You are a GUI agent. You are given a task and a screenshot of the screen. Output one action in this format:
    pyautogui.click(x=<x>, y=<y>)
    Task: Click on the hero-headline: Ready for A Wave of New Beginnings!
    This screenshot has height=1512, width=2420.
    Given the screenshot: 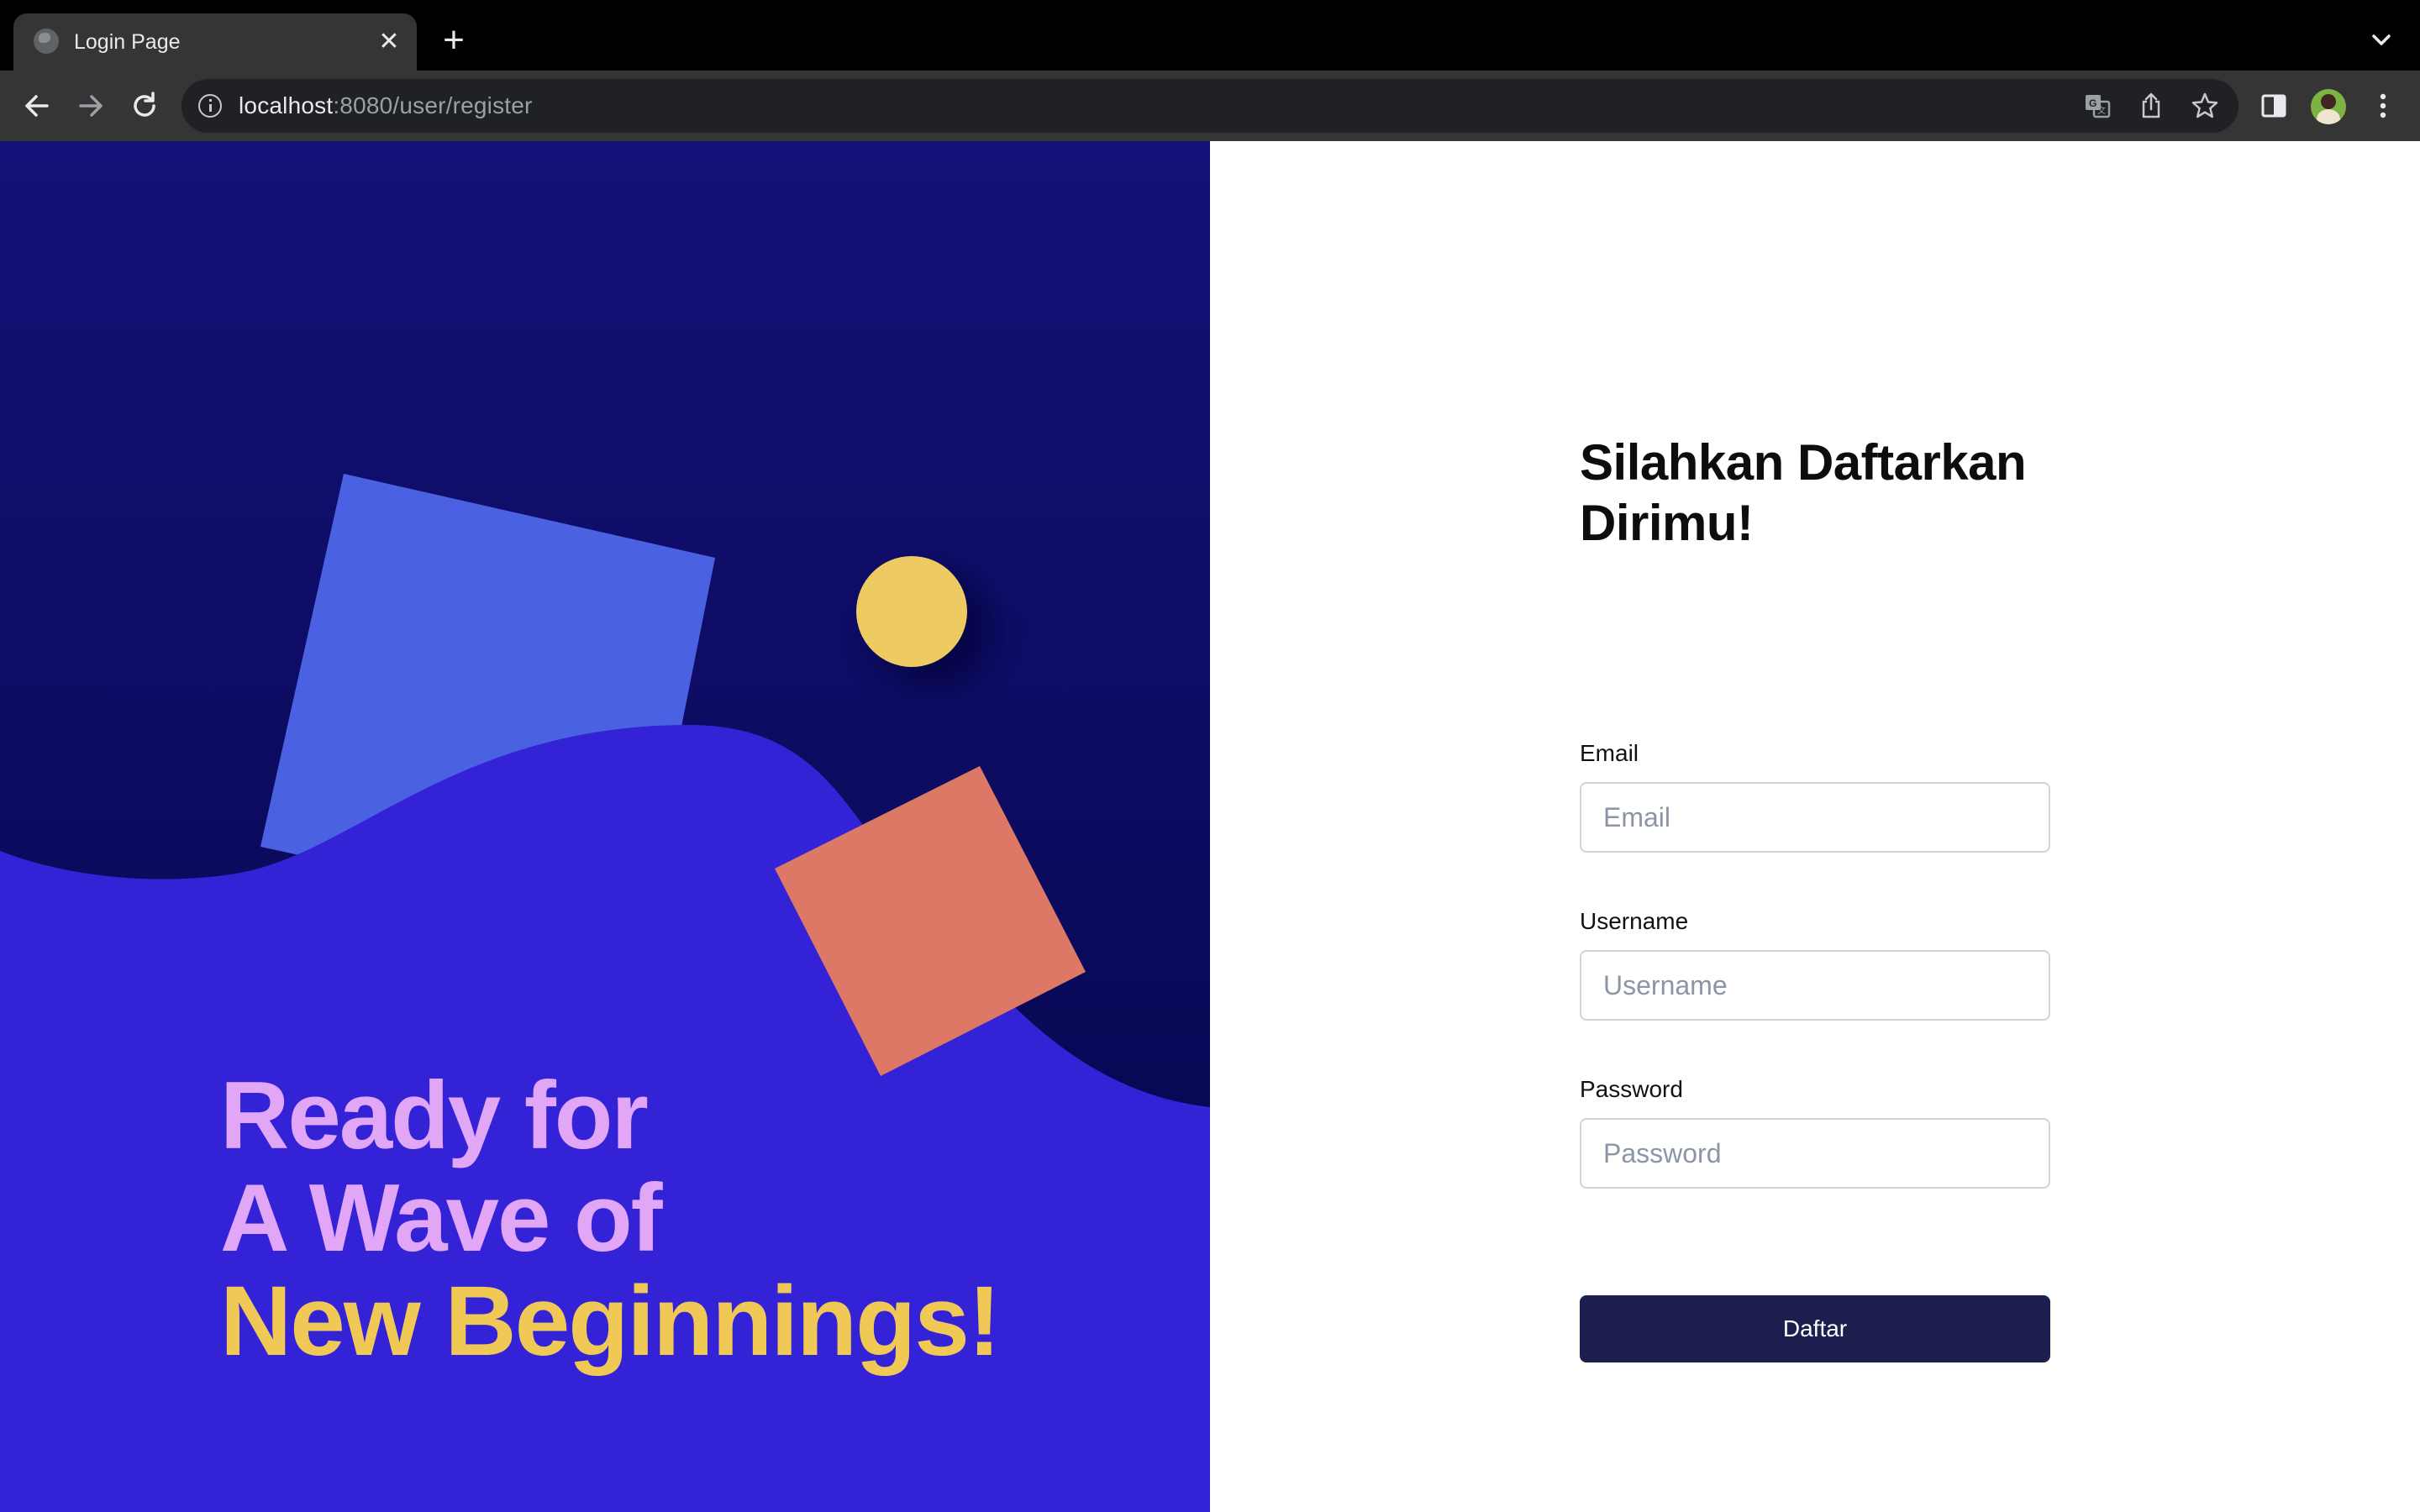 What is the action you would take?
    pyautogui.click(x=611, y=1220)
    